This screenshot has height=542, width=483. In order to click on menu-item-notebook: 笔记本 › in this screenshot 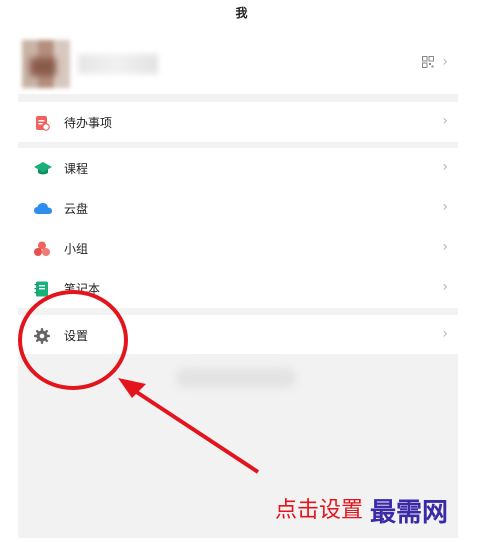, I will do `click(238, 288)`.